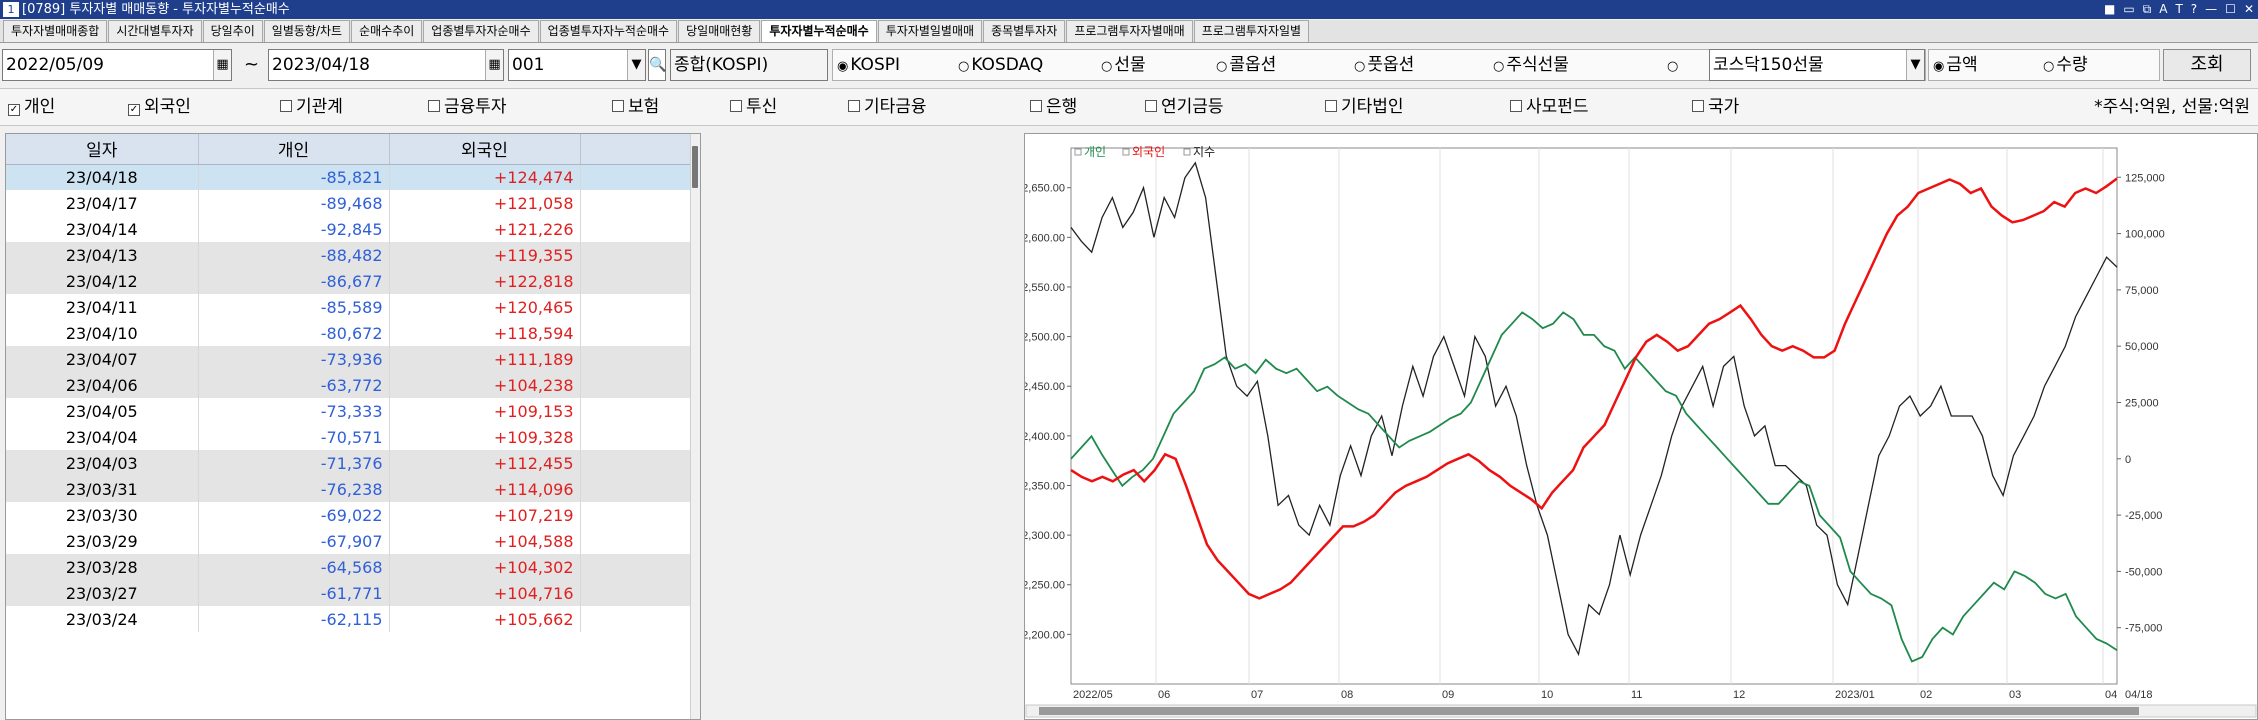 The height and width of the screenshot is (720, 2258). Describe the element at coordinates (1123, 66) in the screenshot. I see `radio-futures: ○ 선물` at that location.